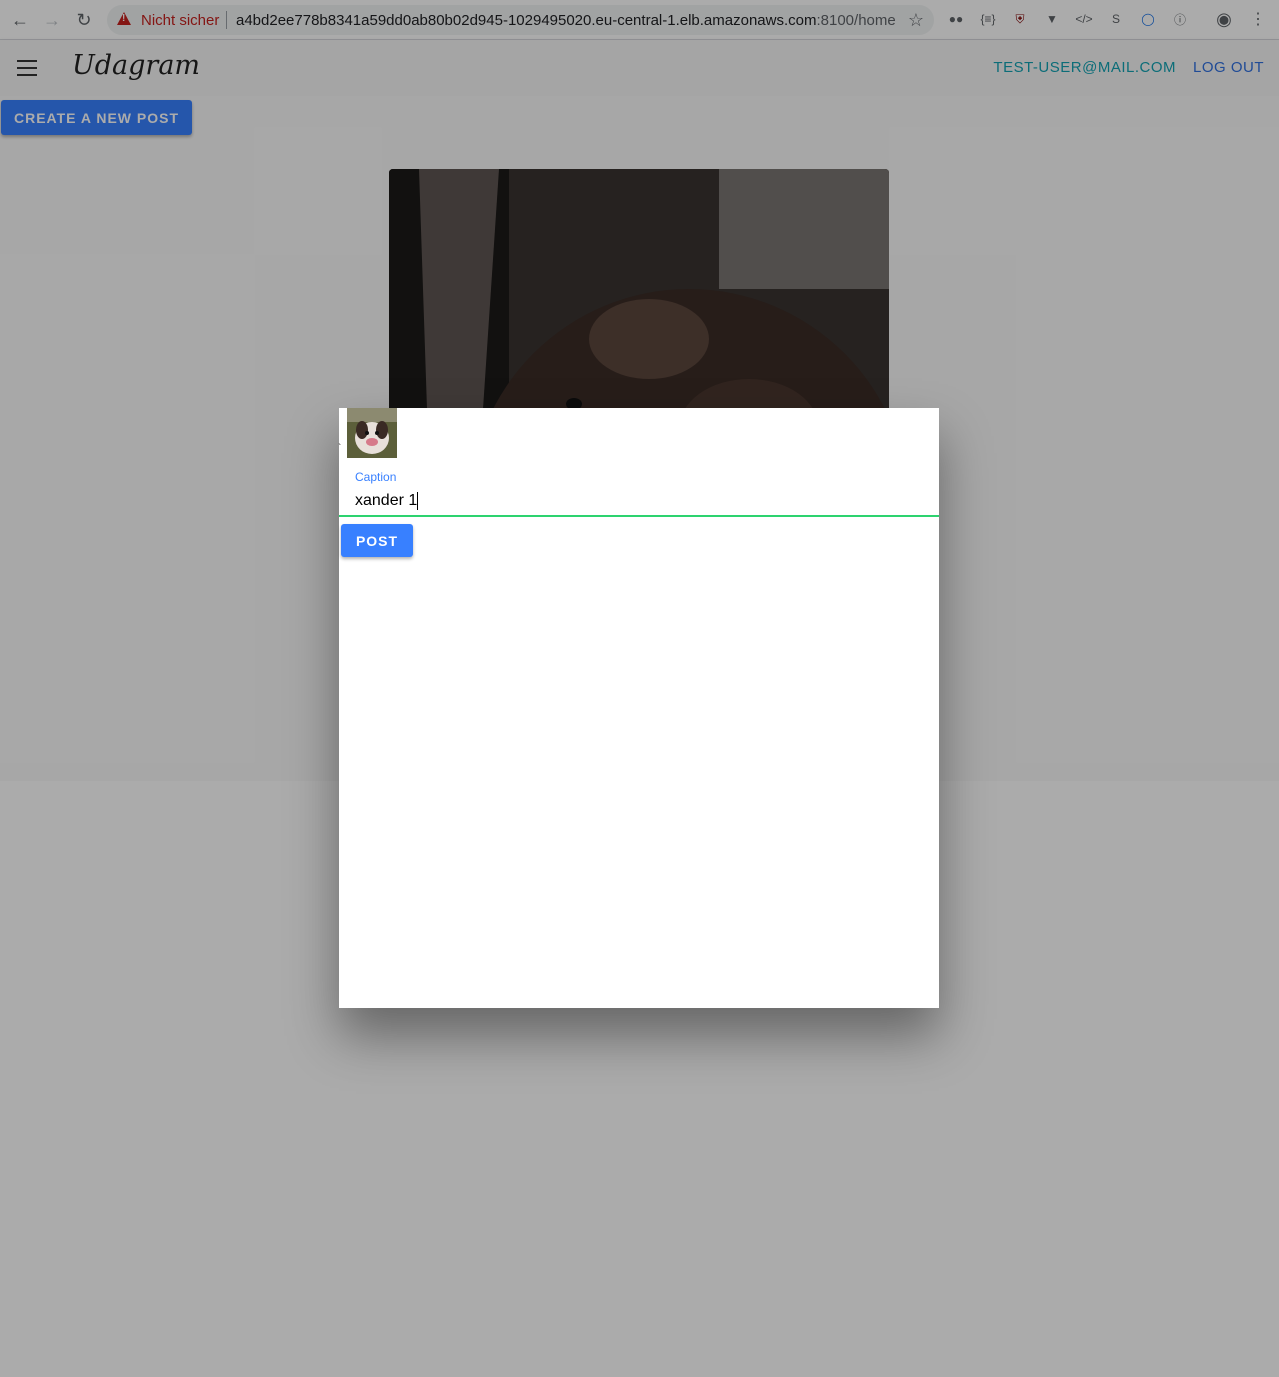 The image size is (1279, 1377). Describe the element at coordinates (372, 433) in the screenshot. I see `image-preview-thumbnail` at that location.